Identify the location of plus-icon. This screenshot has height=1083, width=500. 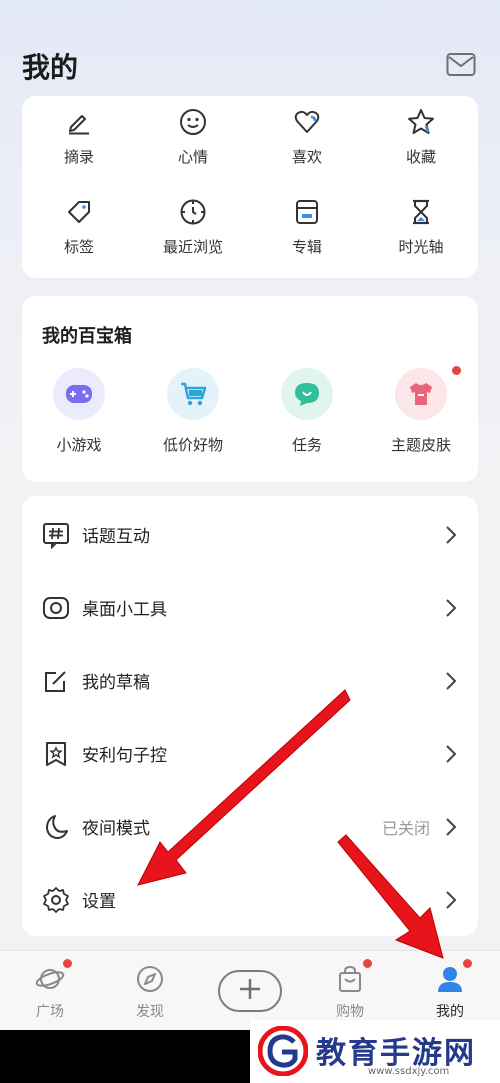
(250, 991).